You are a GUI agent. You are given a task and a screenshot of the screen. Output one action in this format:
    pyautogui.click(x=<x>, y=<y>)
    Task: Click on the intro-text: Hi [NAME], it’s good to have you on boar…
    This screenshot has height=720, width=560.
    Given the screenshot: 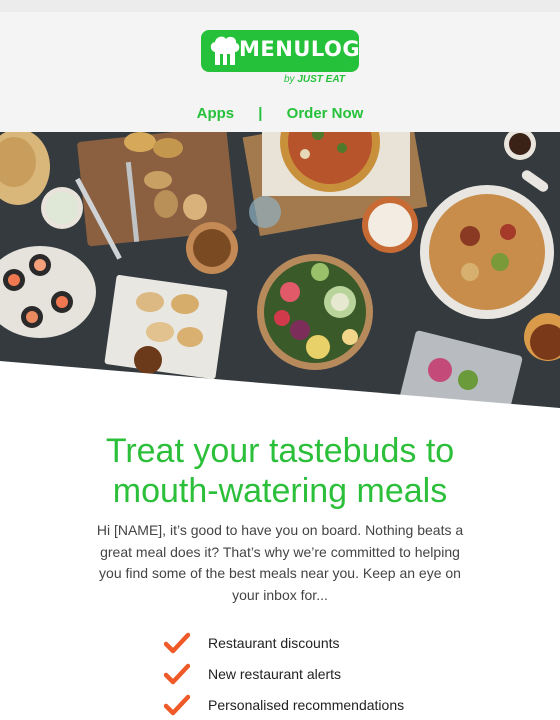 What is the action you would take?
    pyautogui.click(x=280, y=562)
    